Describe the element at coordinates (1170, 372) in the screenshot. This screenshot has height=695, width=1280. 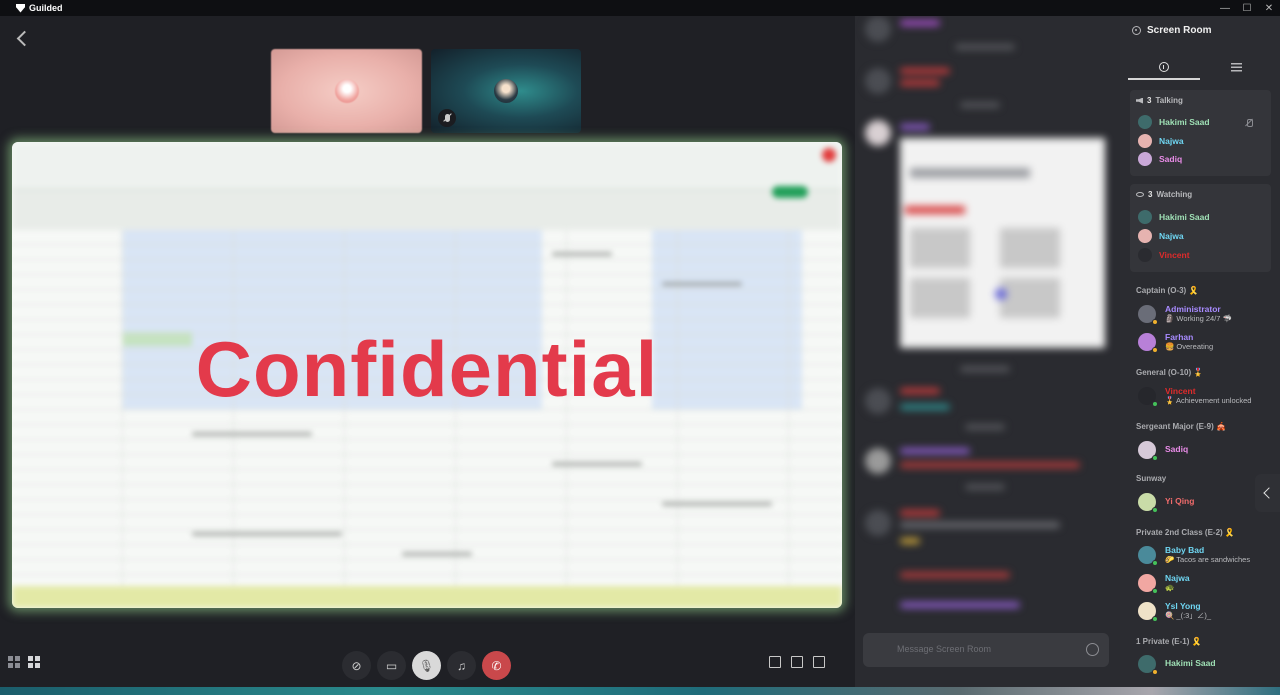
I see `role-header: General (O-10) 🎖️` at that location.